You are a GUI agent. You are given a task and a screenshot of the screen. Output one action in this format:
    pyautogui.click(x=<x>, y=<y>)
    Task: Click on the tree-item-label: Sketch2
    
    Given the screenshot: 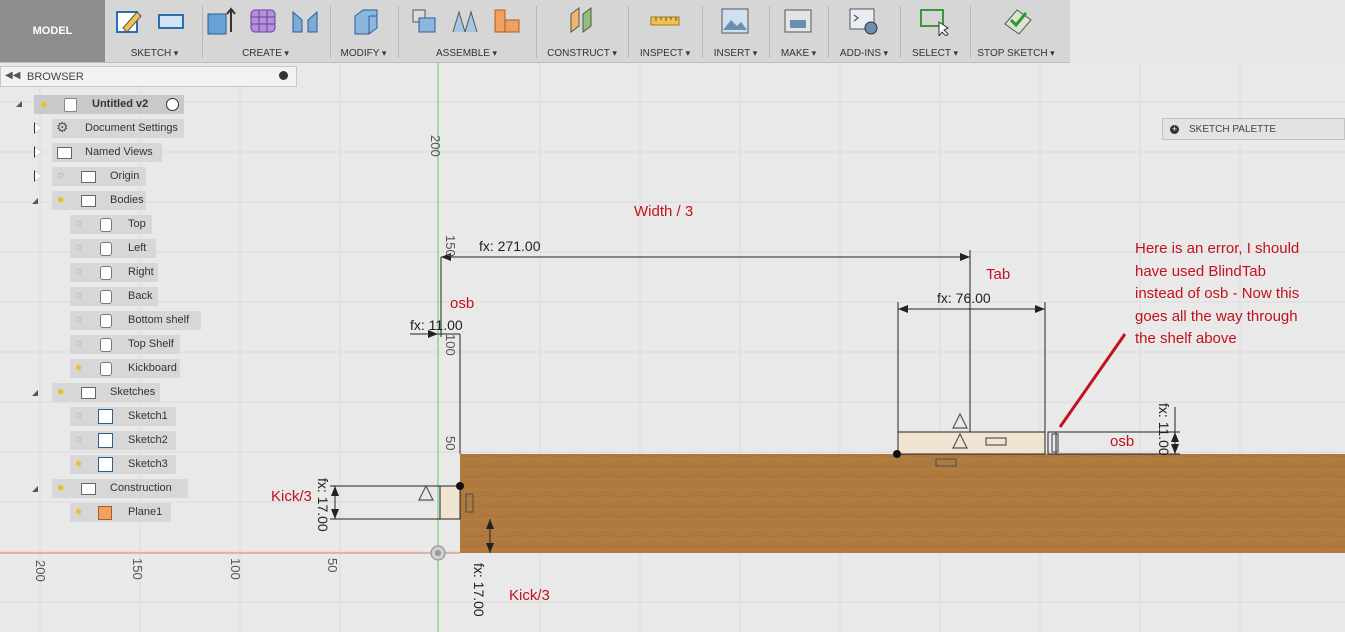 What is the action you would take?
    pyautogui.click(x=148, y=440)
    